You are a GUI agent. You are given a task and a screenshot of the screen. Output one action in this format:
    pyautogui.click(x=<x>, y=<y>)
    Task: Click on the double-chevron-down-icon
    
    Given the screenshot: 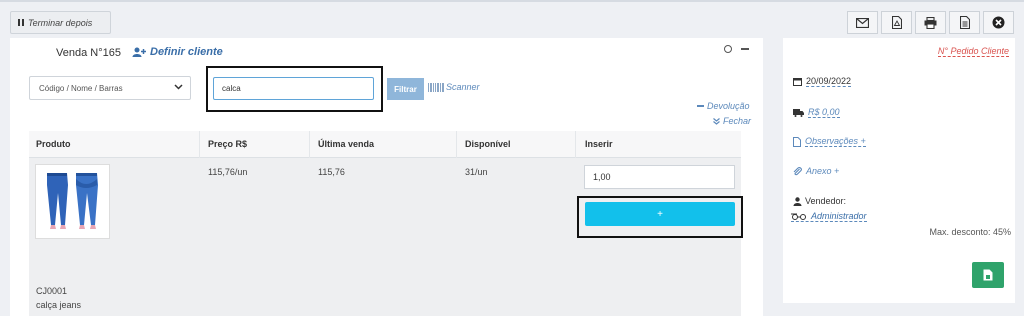 What is the action you would take?
    pyautogui.click(x=716, y=121)
    